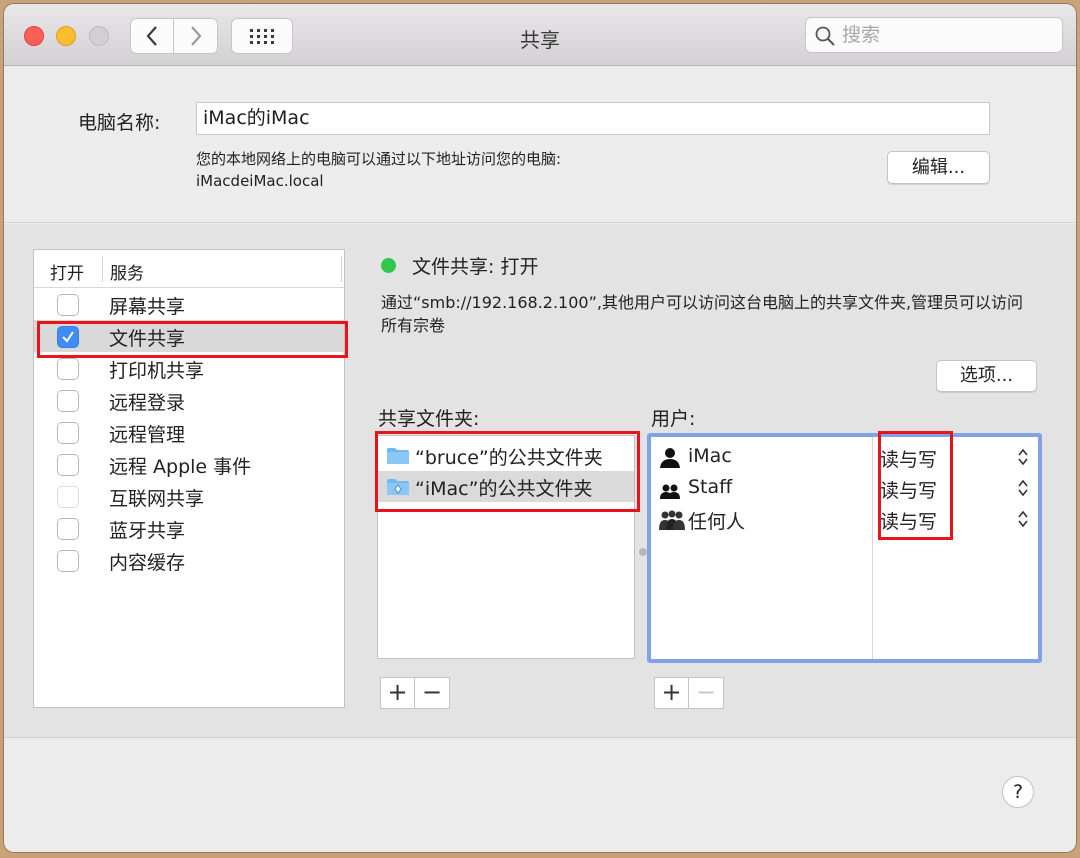  What do you see at coordinates (593, 118) in the screenshot?
I see `computer-name-field: iMac的iMac` at bounding box center [593, 118].